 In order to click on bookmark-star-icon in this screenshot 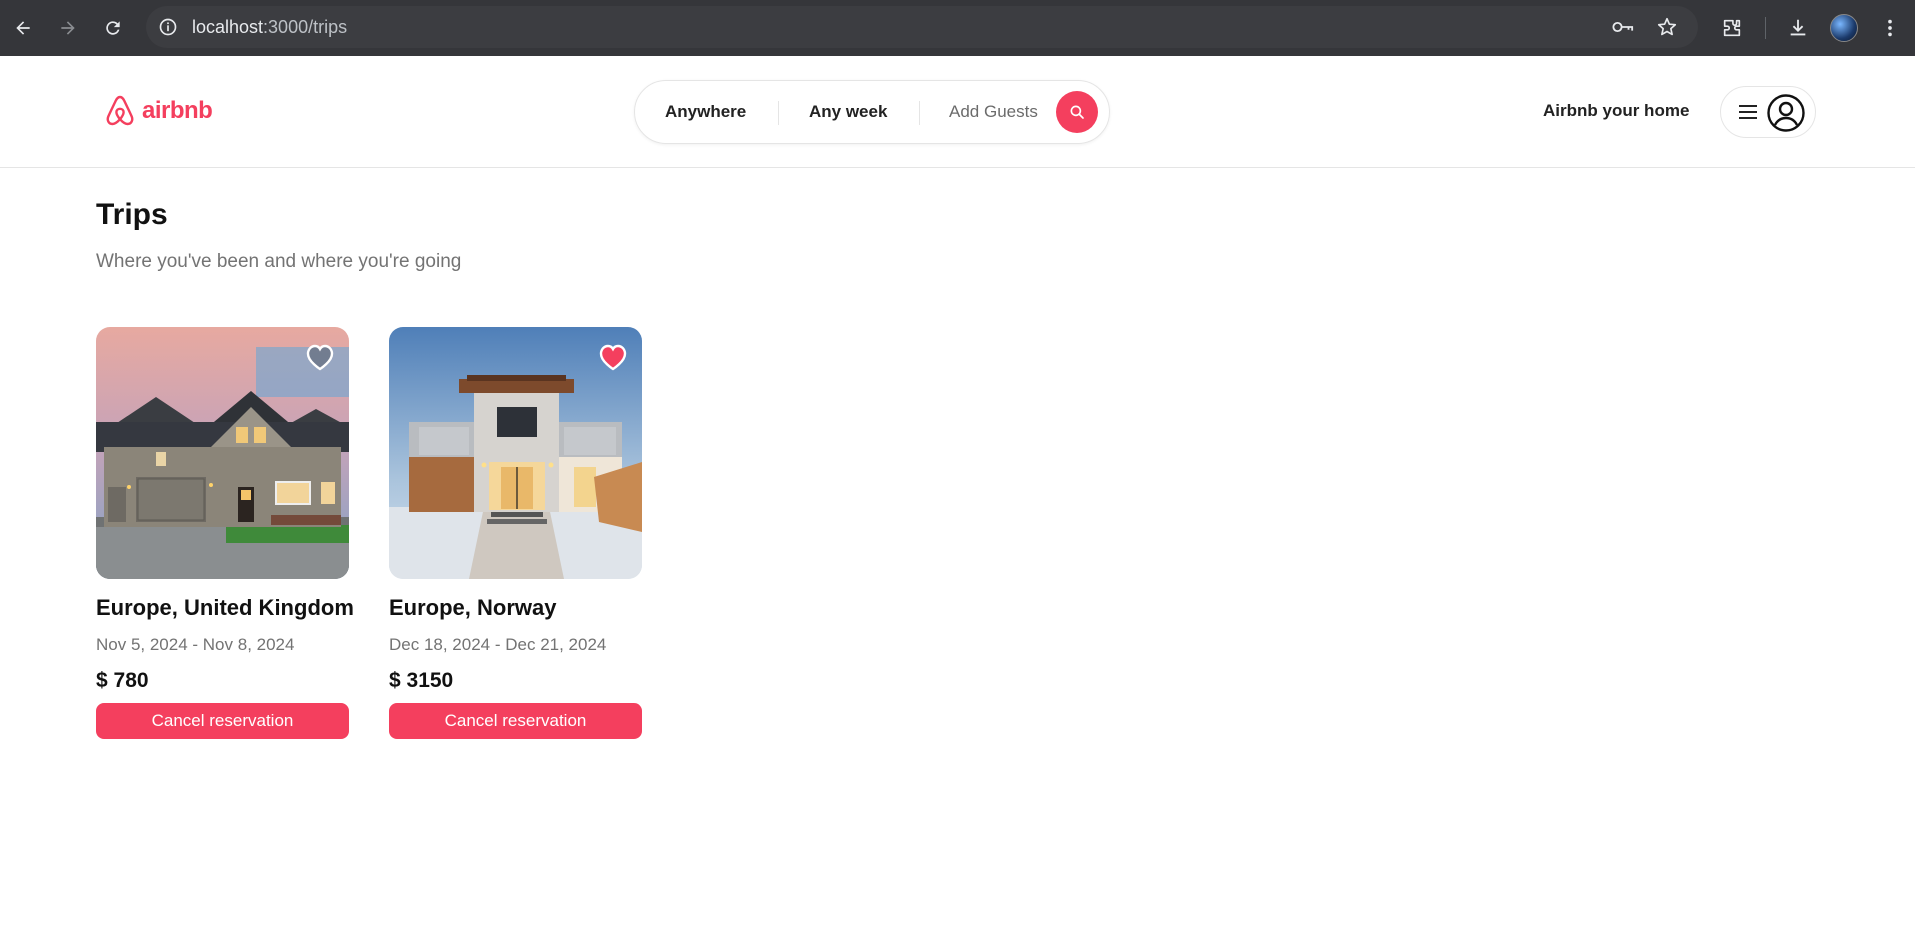, I will do `click(1667, 27)`.